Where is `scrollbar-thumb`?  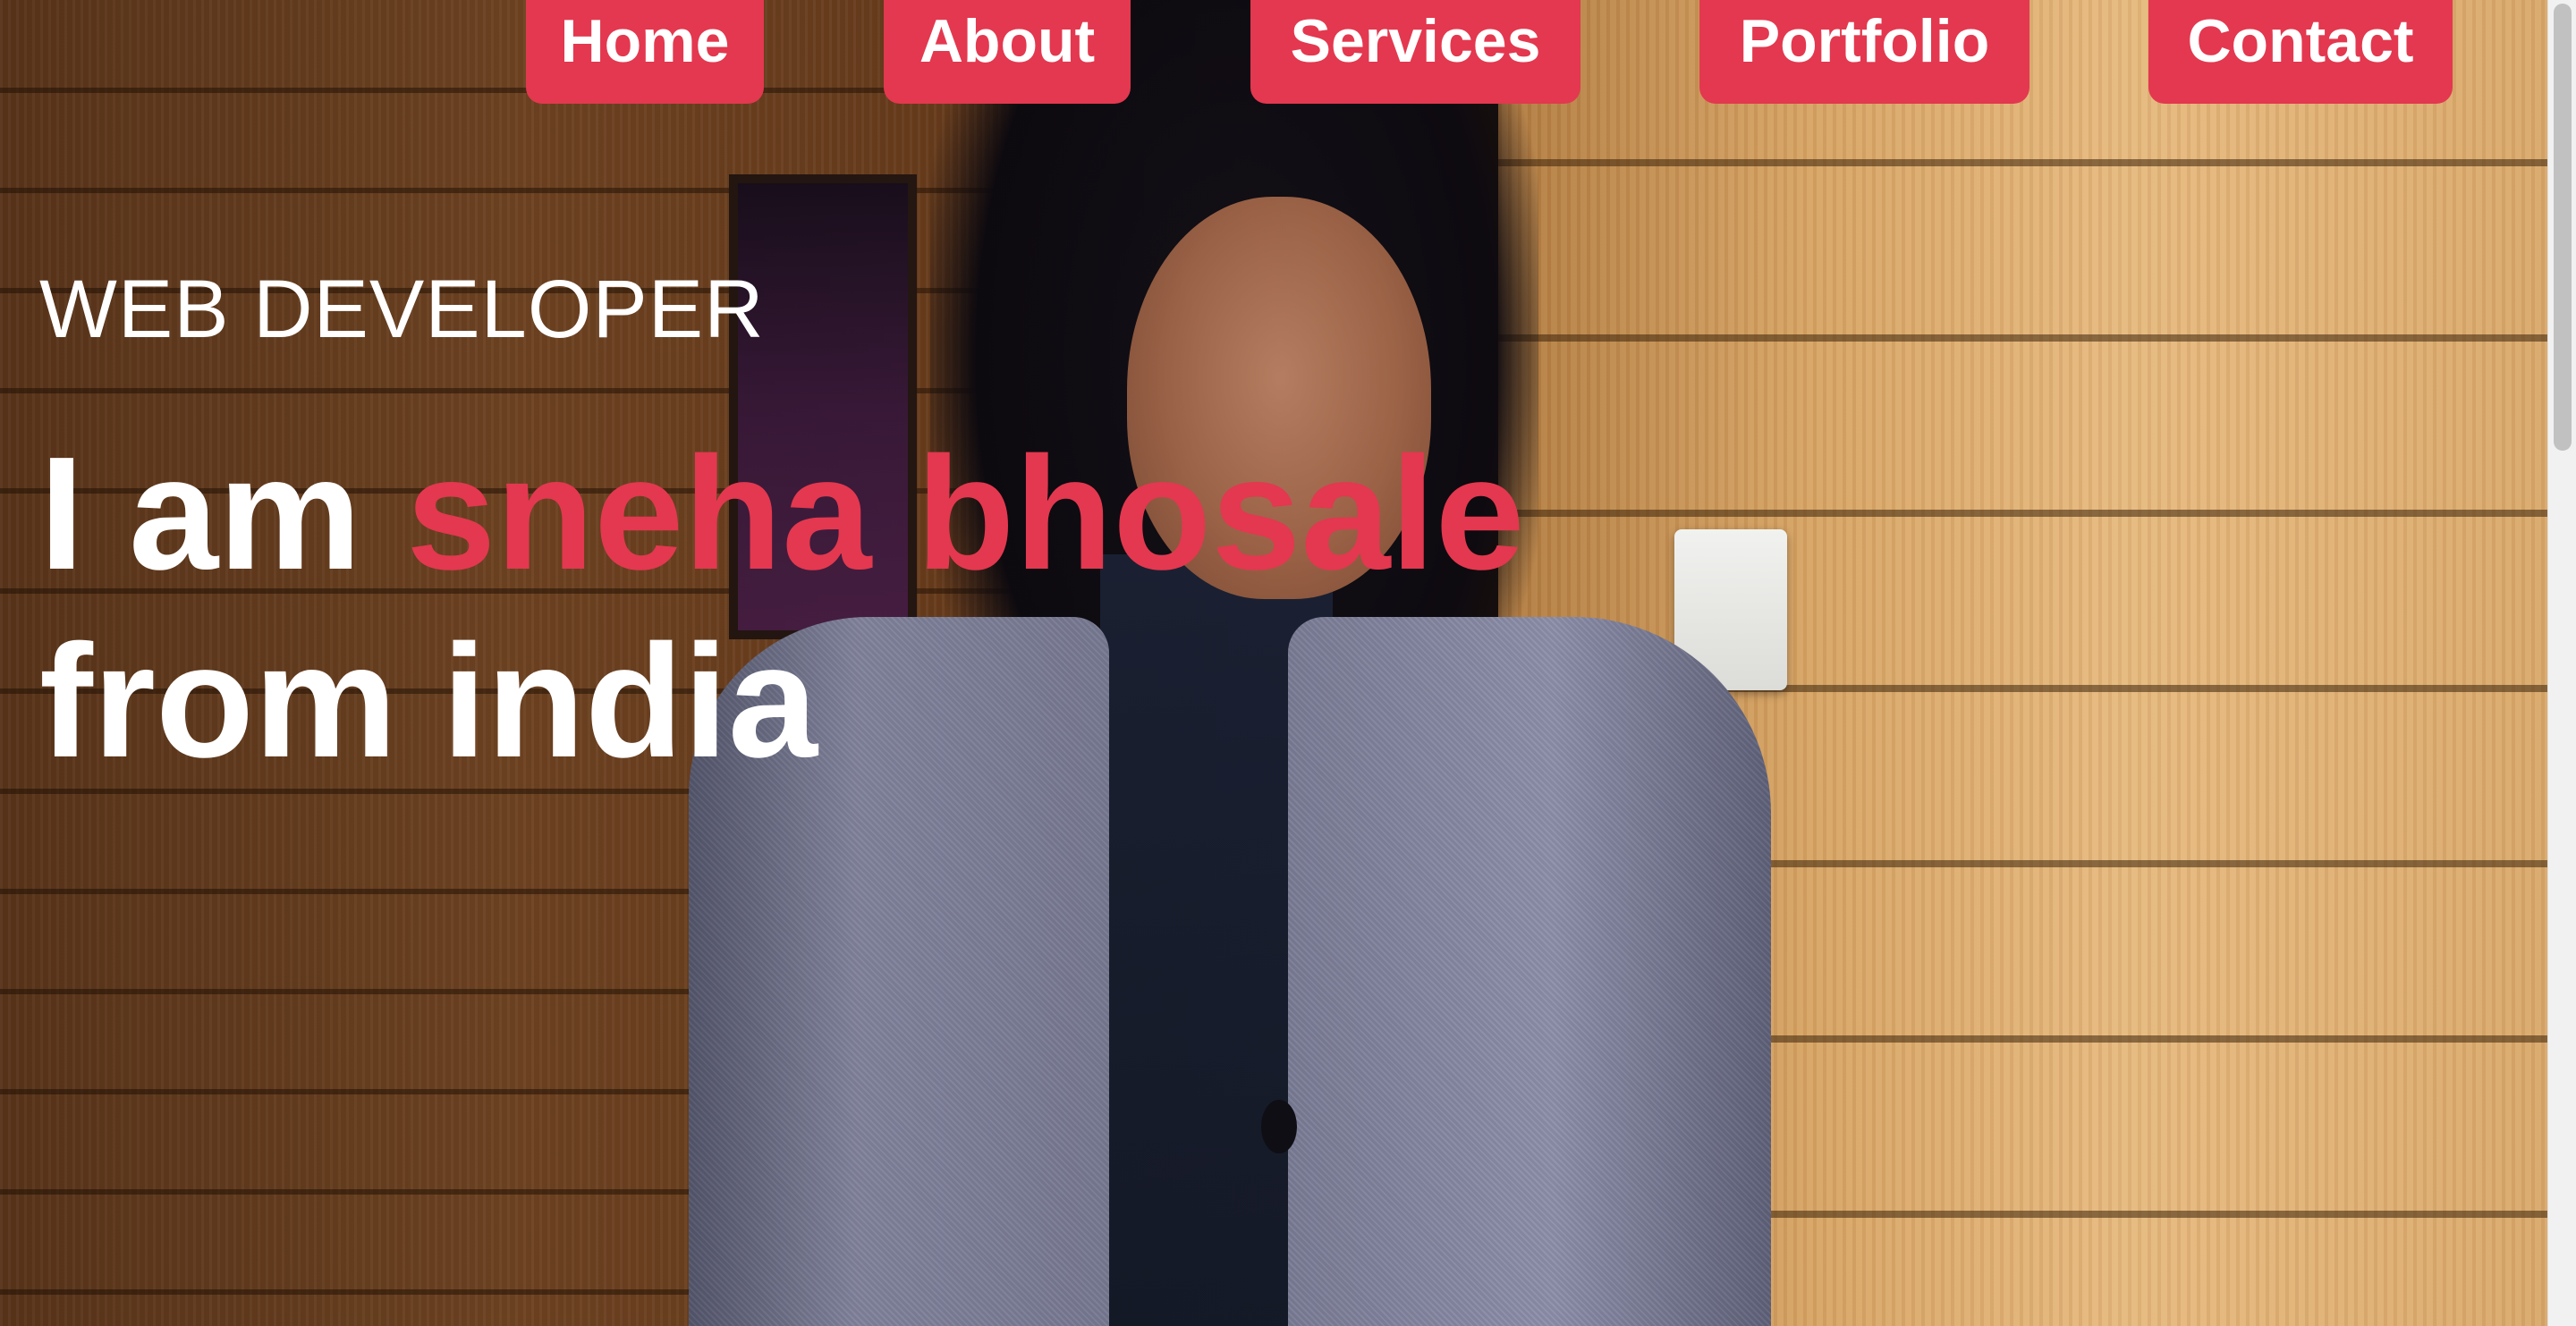
scrollbar-thumb is located at coordinates (2563, 227).